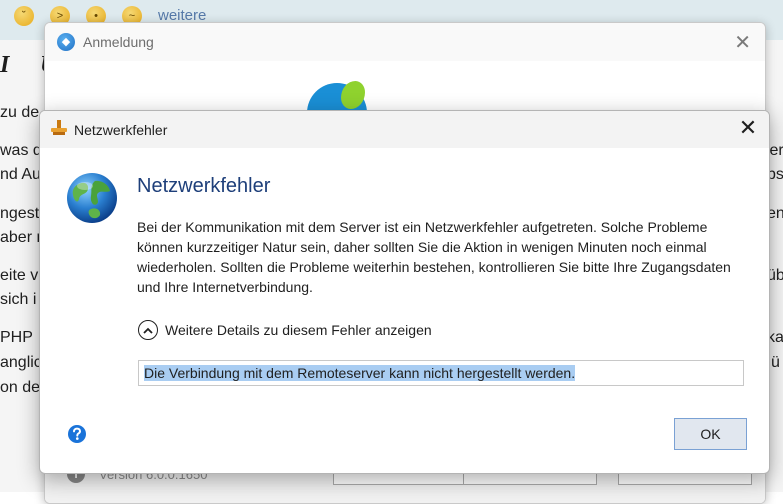  What do you see at coordinates (204, 186) in the screenshot?
I see `error-heading: Netzwerkfehler` at bounding box center [204, 186].